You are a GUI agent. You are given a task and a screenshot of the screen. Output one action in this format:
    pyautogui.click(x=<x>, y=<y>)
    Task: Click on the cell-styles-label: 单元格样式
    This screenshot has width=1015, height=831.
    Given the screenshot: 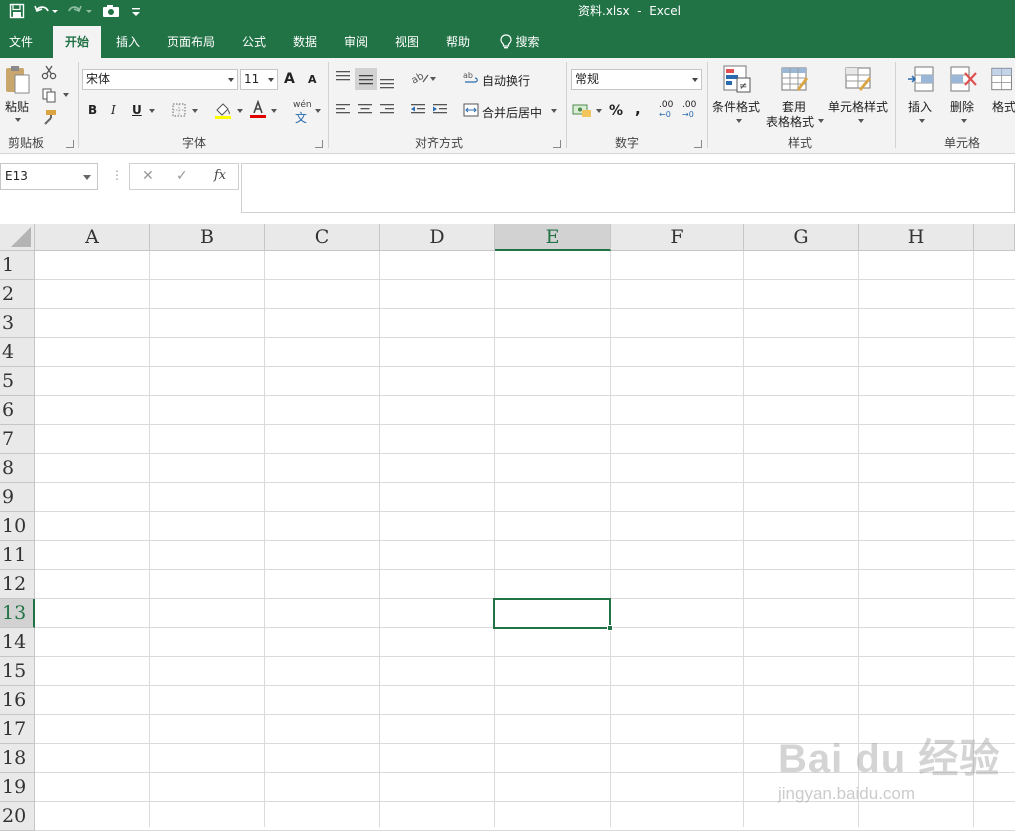 What is the action you would take?
    pyautogui.click(x=858, y=106)
    